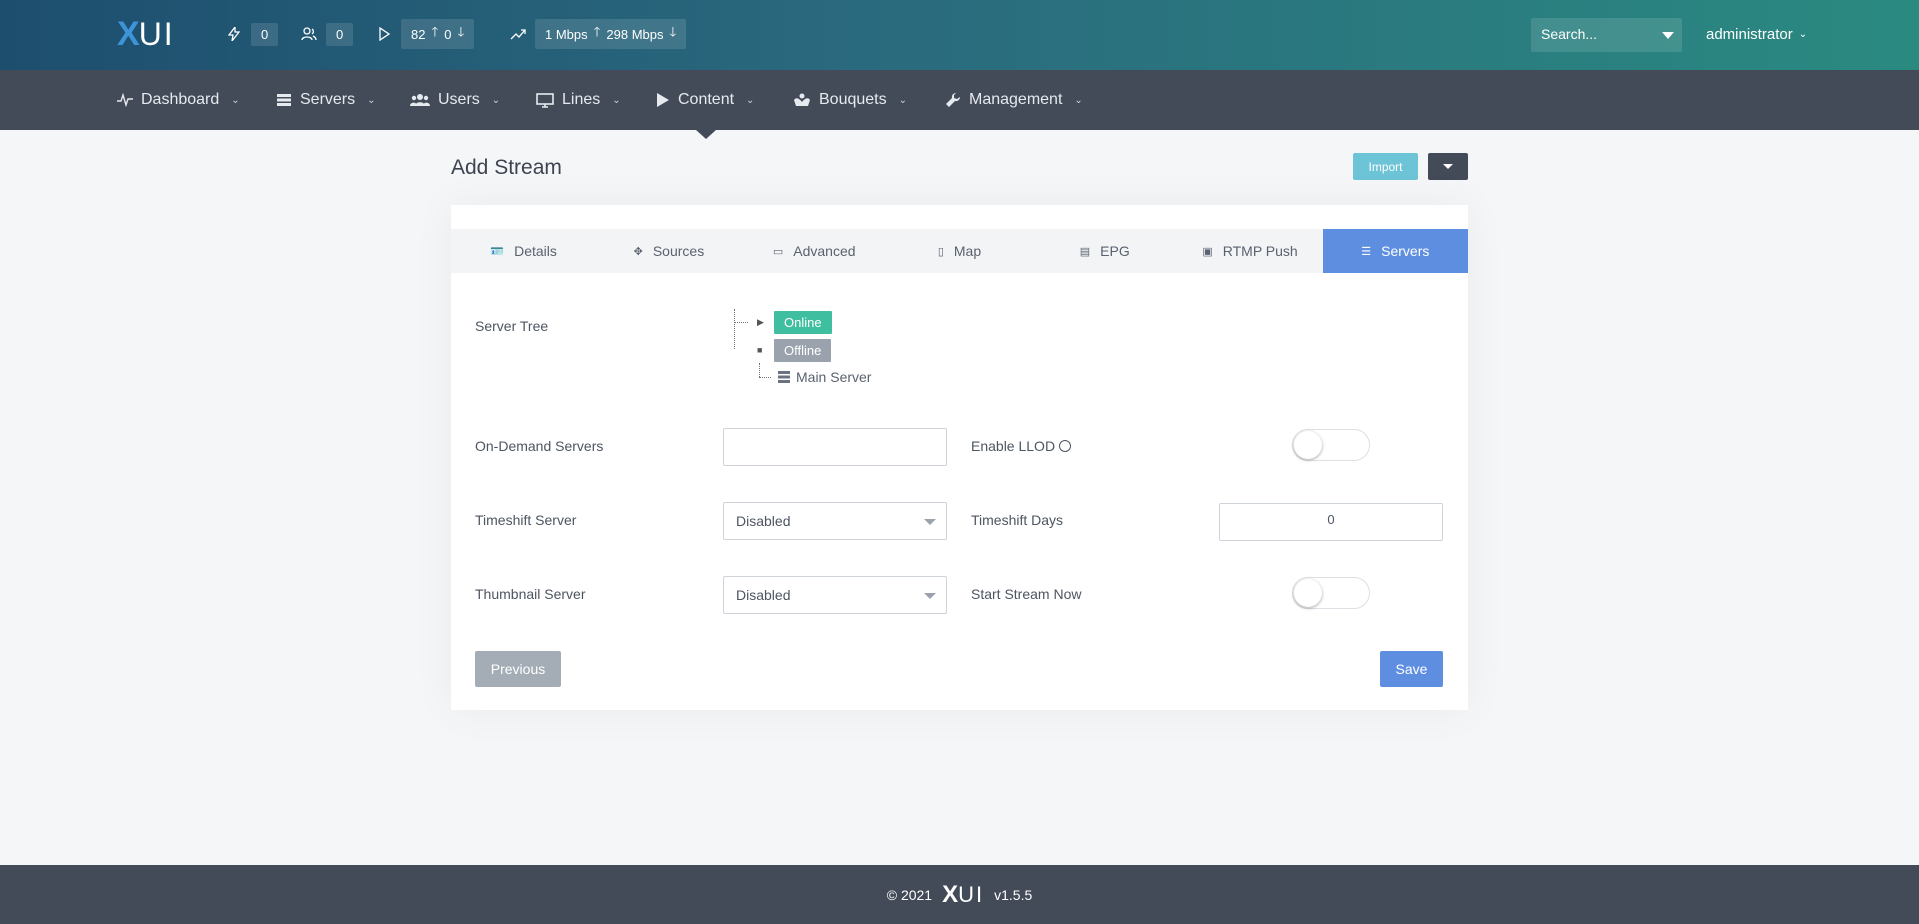  I want to click on play-icon, so click(384, 34).